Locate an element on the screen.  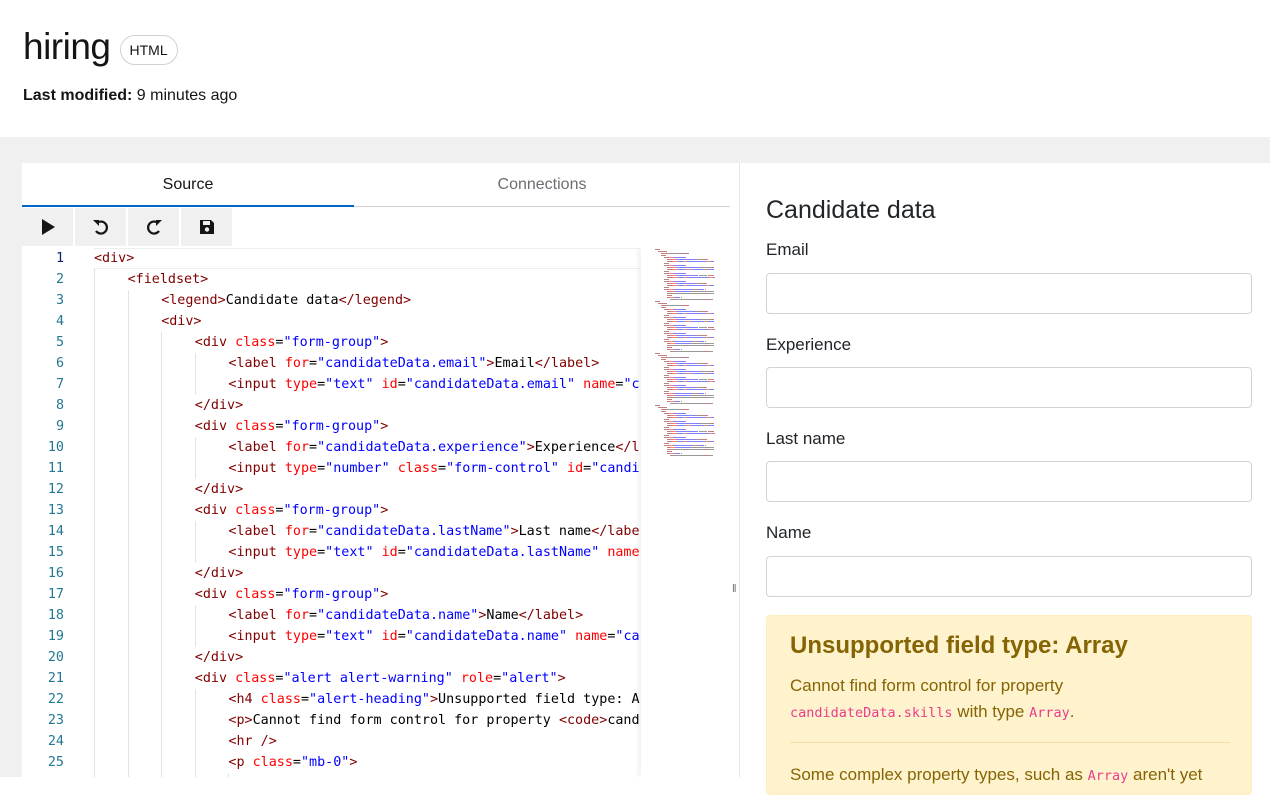
line-number: 20 is located at coordinates (43, 657).